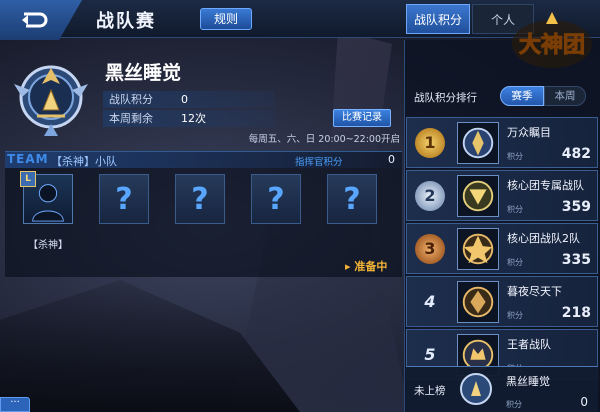 The width and height of the screenshot is (600, 412). I want to click on ranking-row: 4 暮夜尽天下 积分 218, so click(502, 301).